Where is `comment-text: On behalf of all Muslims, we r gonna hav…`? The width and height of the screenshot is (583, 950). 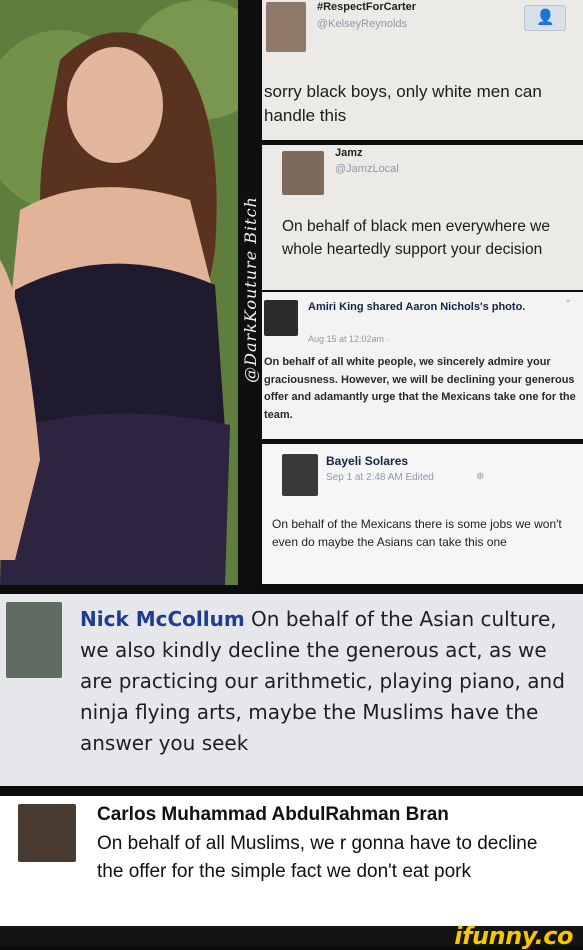 comment-text: On behalf of all Muslims, we r gonna hav… is located at coordinates (317, 857).